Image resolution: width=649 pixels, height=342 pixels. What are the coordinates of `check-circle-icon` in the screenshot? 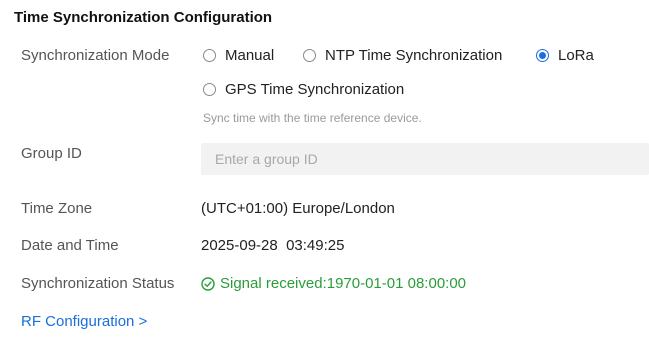 It's located at (208, 283).